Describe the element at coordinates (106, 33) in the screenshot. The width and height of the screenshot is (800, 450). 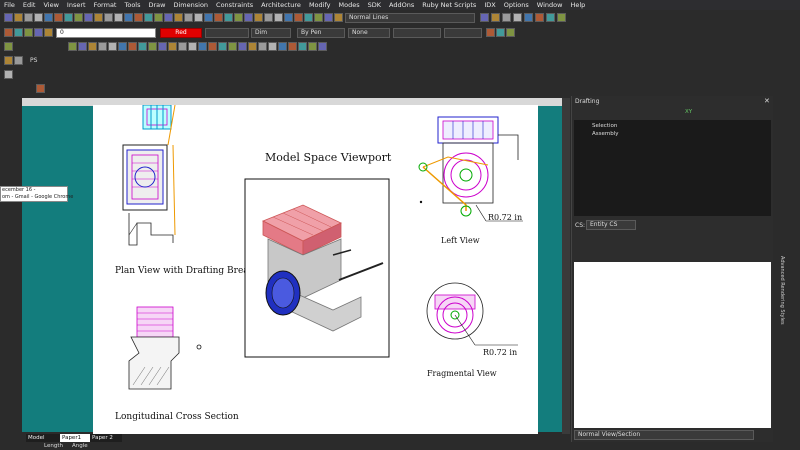
I see `layer-dropdown: 0` at that location.